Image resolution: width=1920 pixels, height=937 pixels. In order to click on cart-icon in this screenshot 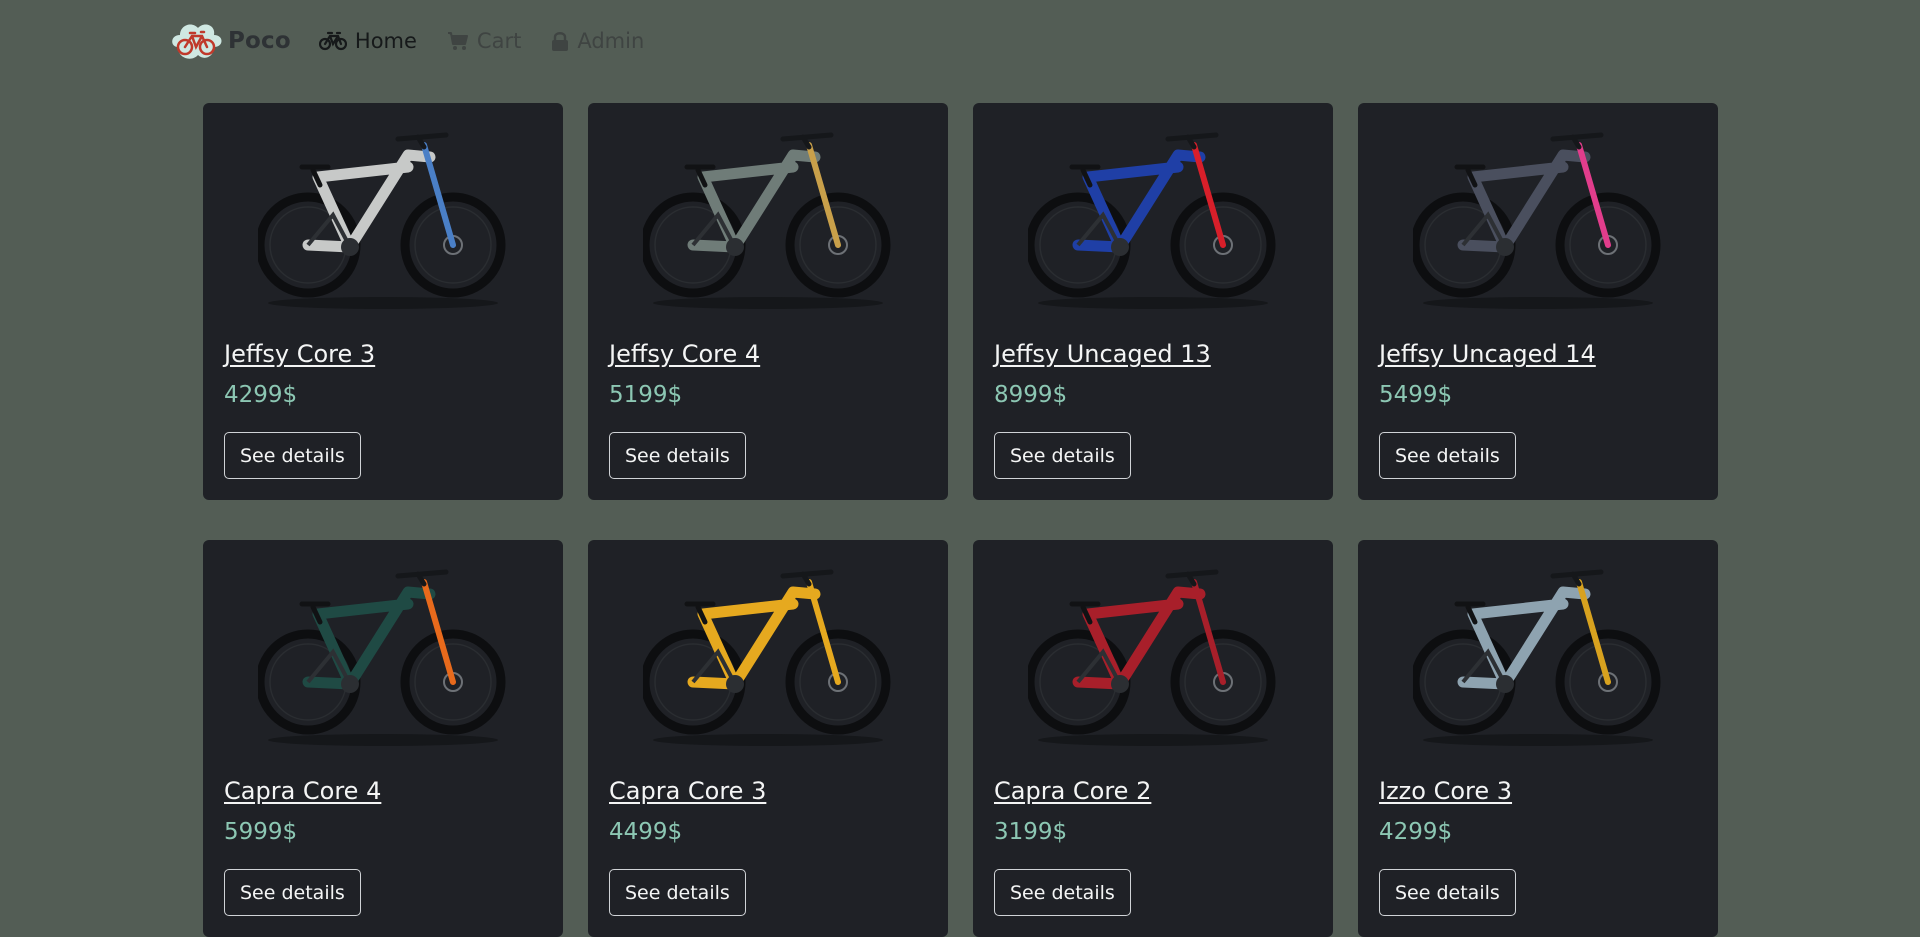, I will do `click(457, 41)`.